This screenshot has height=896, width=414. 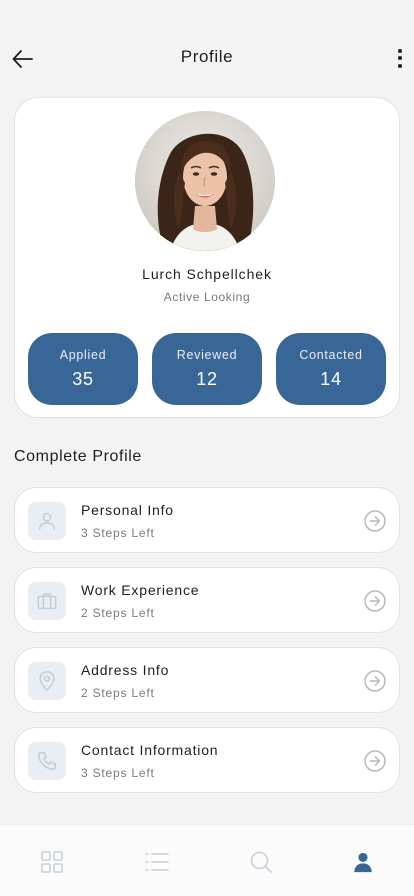 What do you see at coordinates (47, 681) in the screenshot?
I see `map-pin-icon` at bounding box center [47, 681].